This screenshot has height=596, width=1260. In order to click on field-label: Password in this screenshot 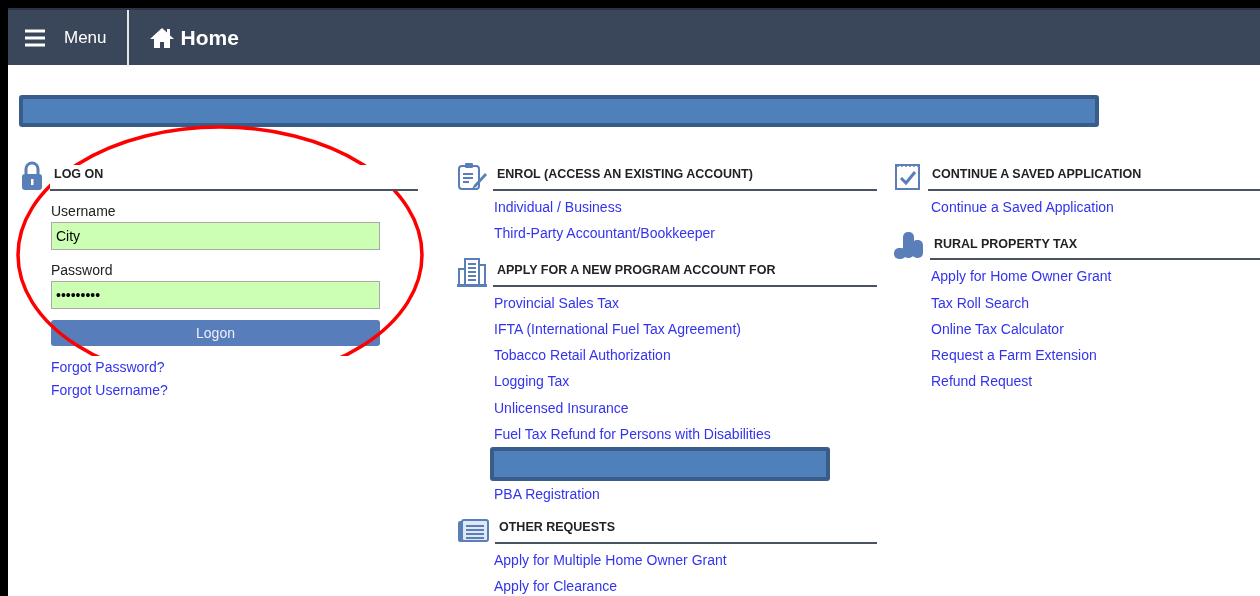, I will do `click(82, 270)`.